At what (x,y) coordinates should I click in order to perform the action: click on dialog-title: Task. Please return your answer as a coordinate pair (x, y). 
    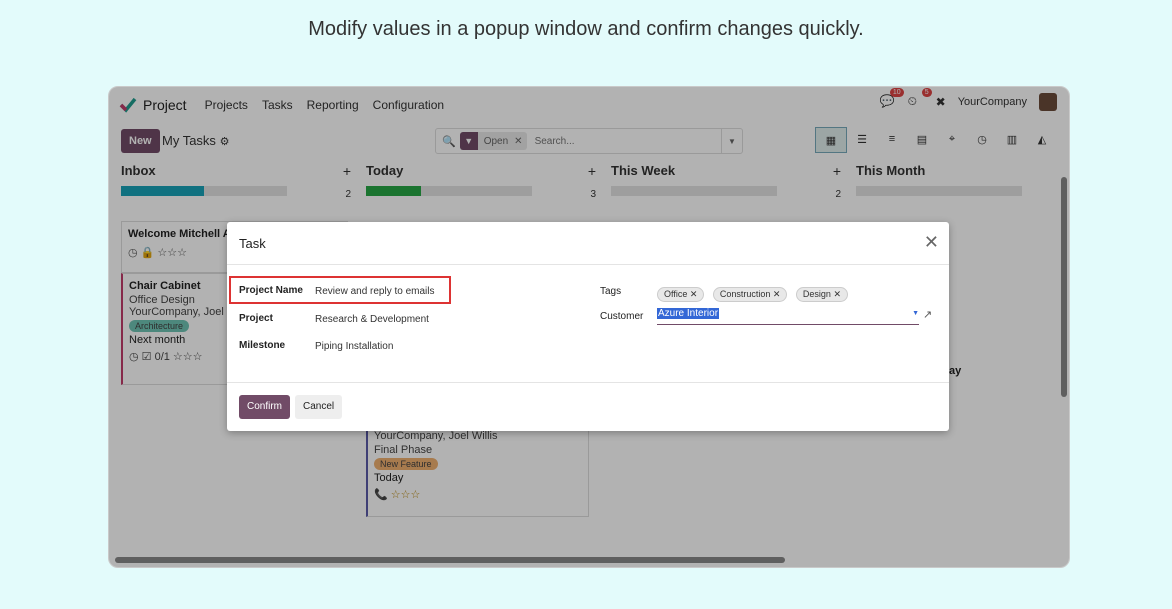
    Looking at the image, I should click on (252, 243).